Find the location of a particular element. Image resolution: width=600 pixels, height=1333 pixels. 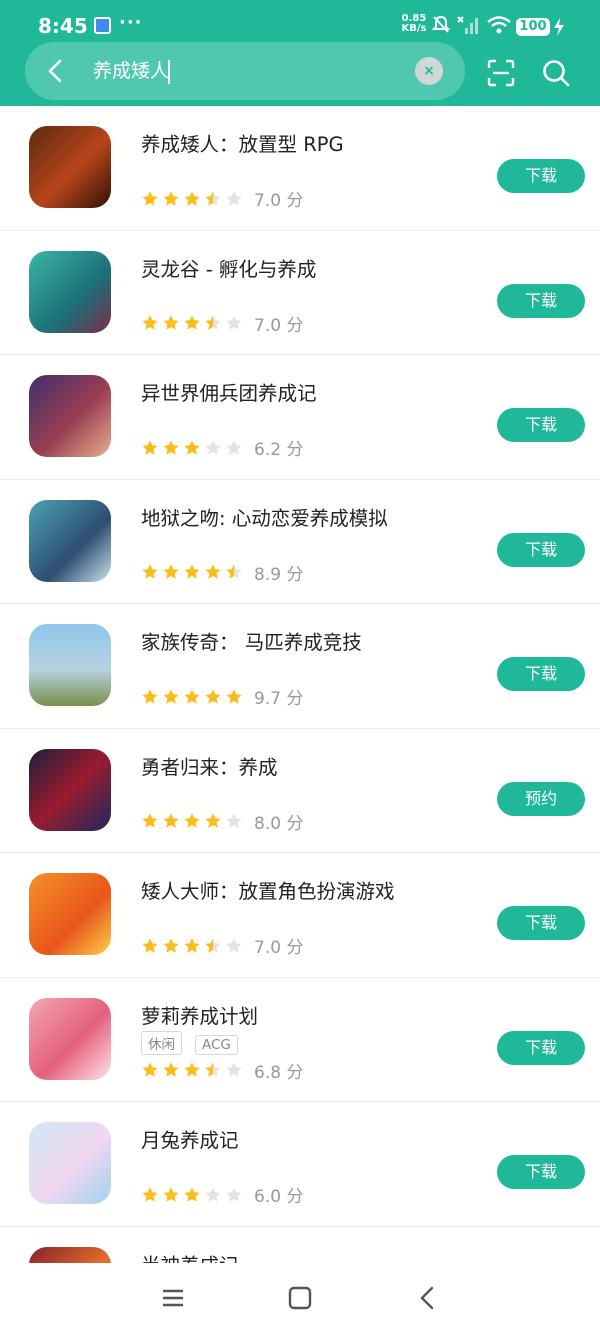

app-name: 矮人大师：放置角色扮演游戏 is located at coordinates (268, 889).